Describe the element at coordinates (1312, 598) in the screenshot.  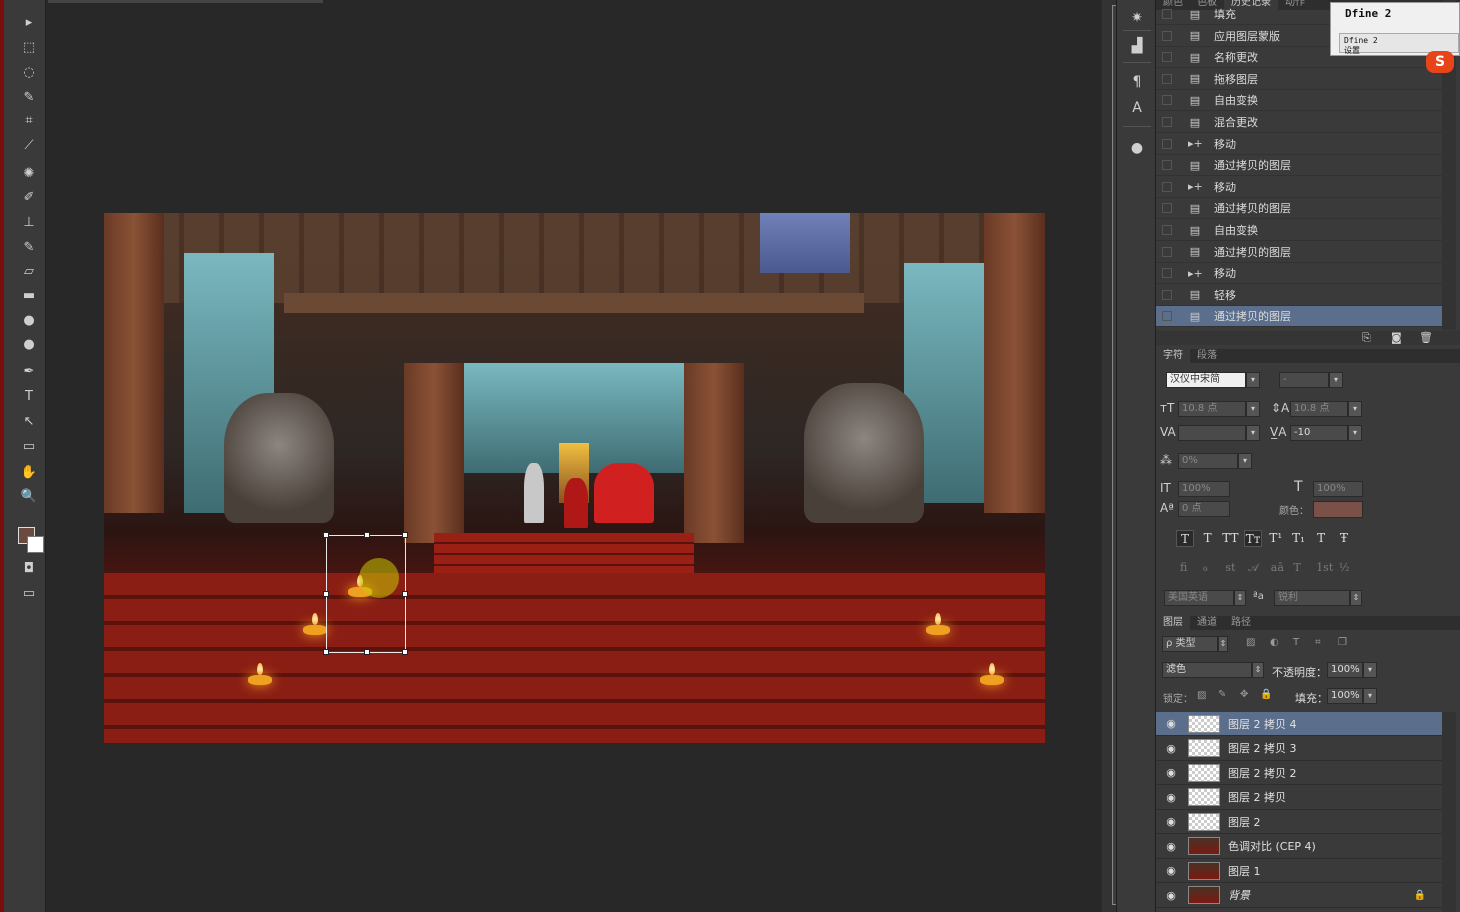
I see `antialias-select: 锐利` at that location.